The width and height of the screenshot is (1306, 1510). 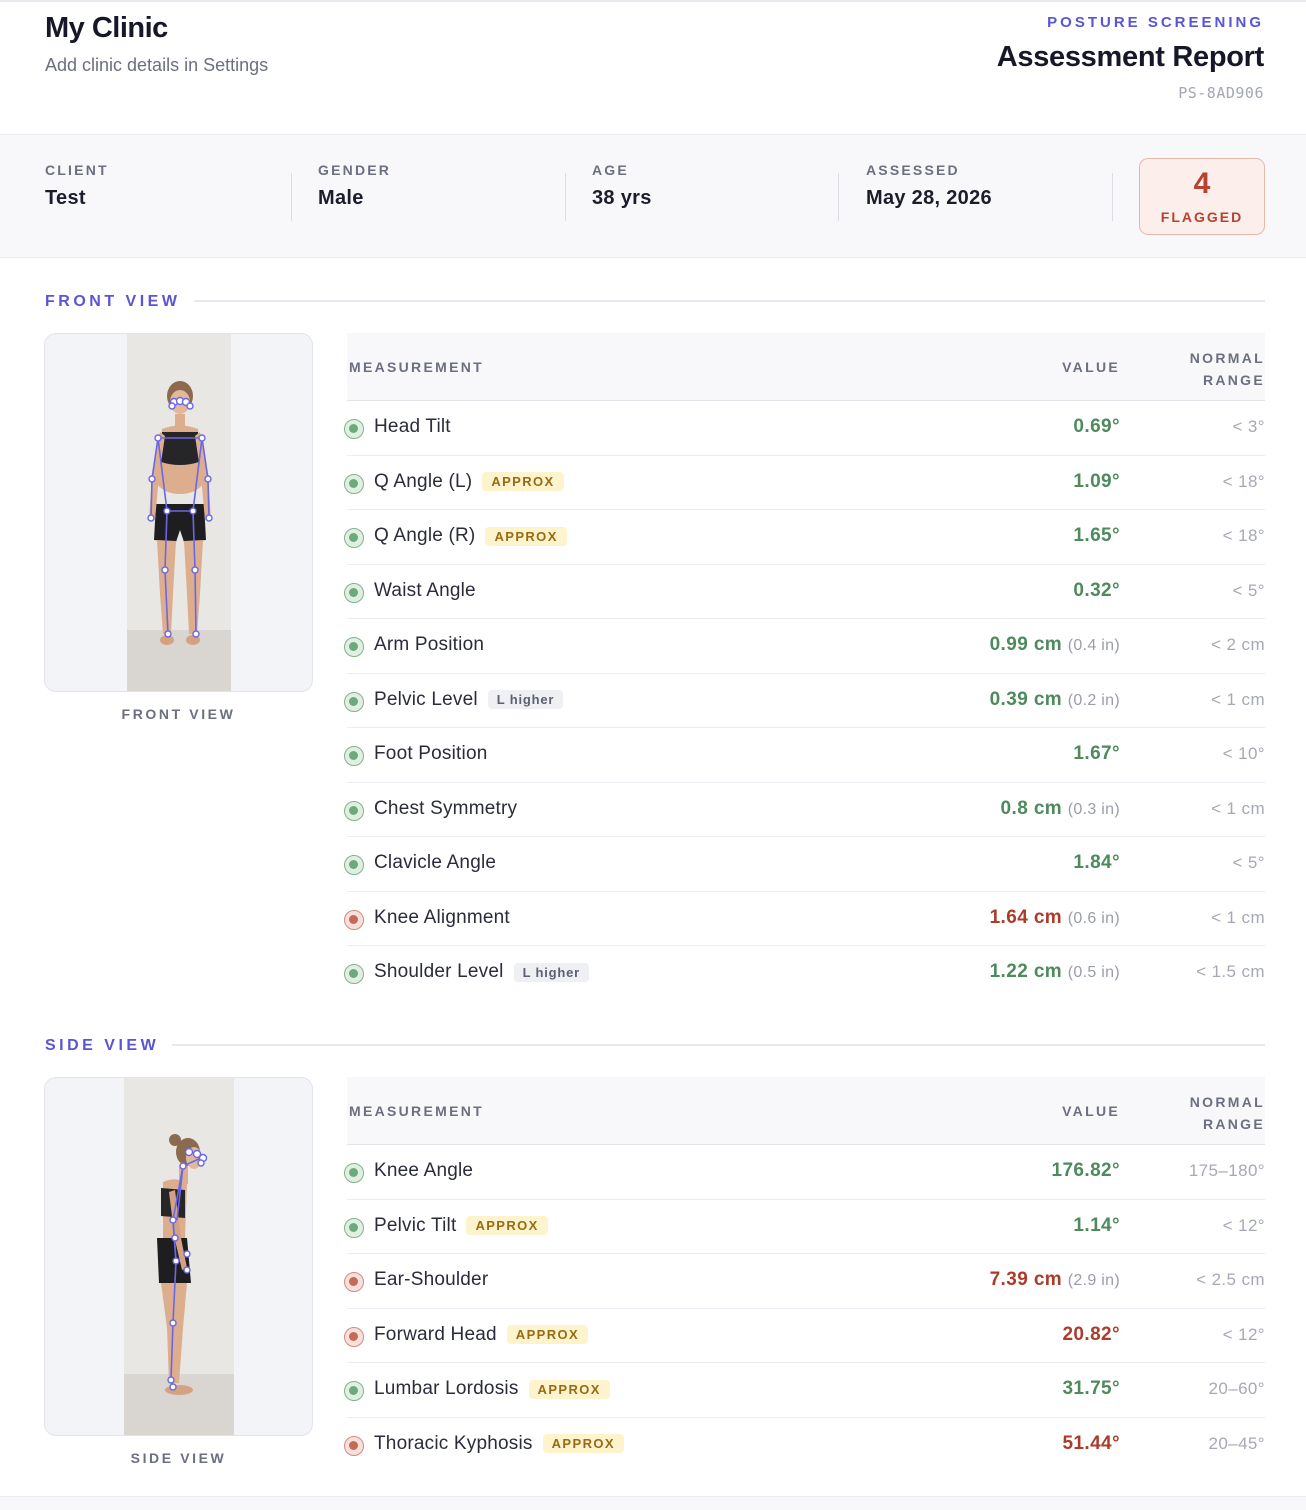 I want to click on column-header-measurement: MEASUREMENT, so click(x=416, y=1111).